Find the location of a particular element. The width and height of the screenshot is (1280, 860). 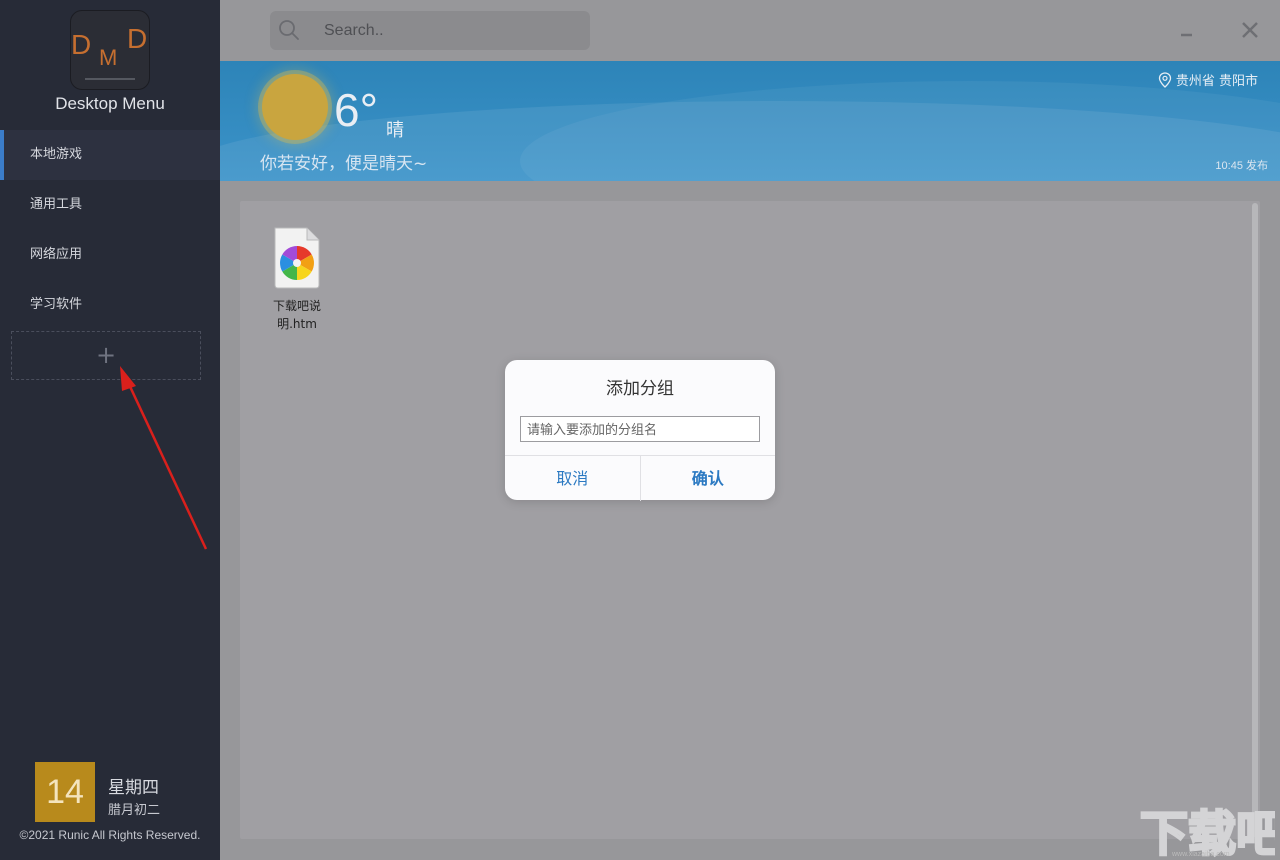

sidebar-item-general-tools: 通用工具 is located at coordinates (110, 205).